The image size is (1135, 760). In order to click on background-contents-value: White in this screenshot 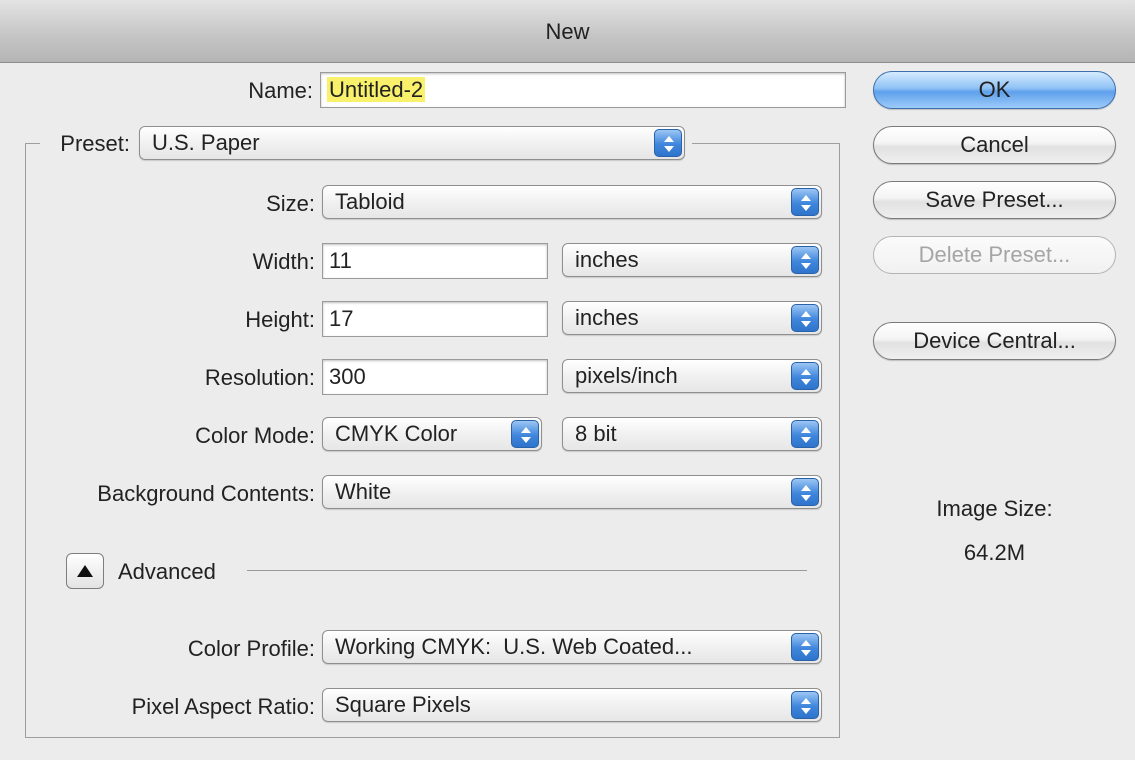, I will do `click(363, 491)`.